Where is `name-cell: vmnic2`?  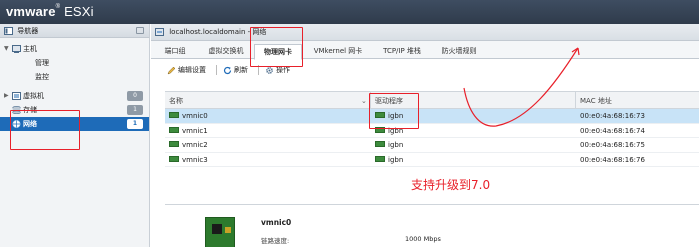 name-cell: vmnic2 is located at coordinates (186, 145).